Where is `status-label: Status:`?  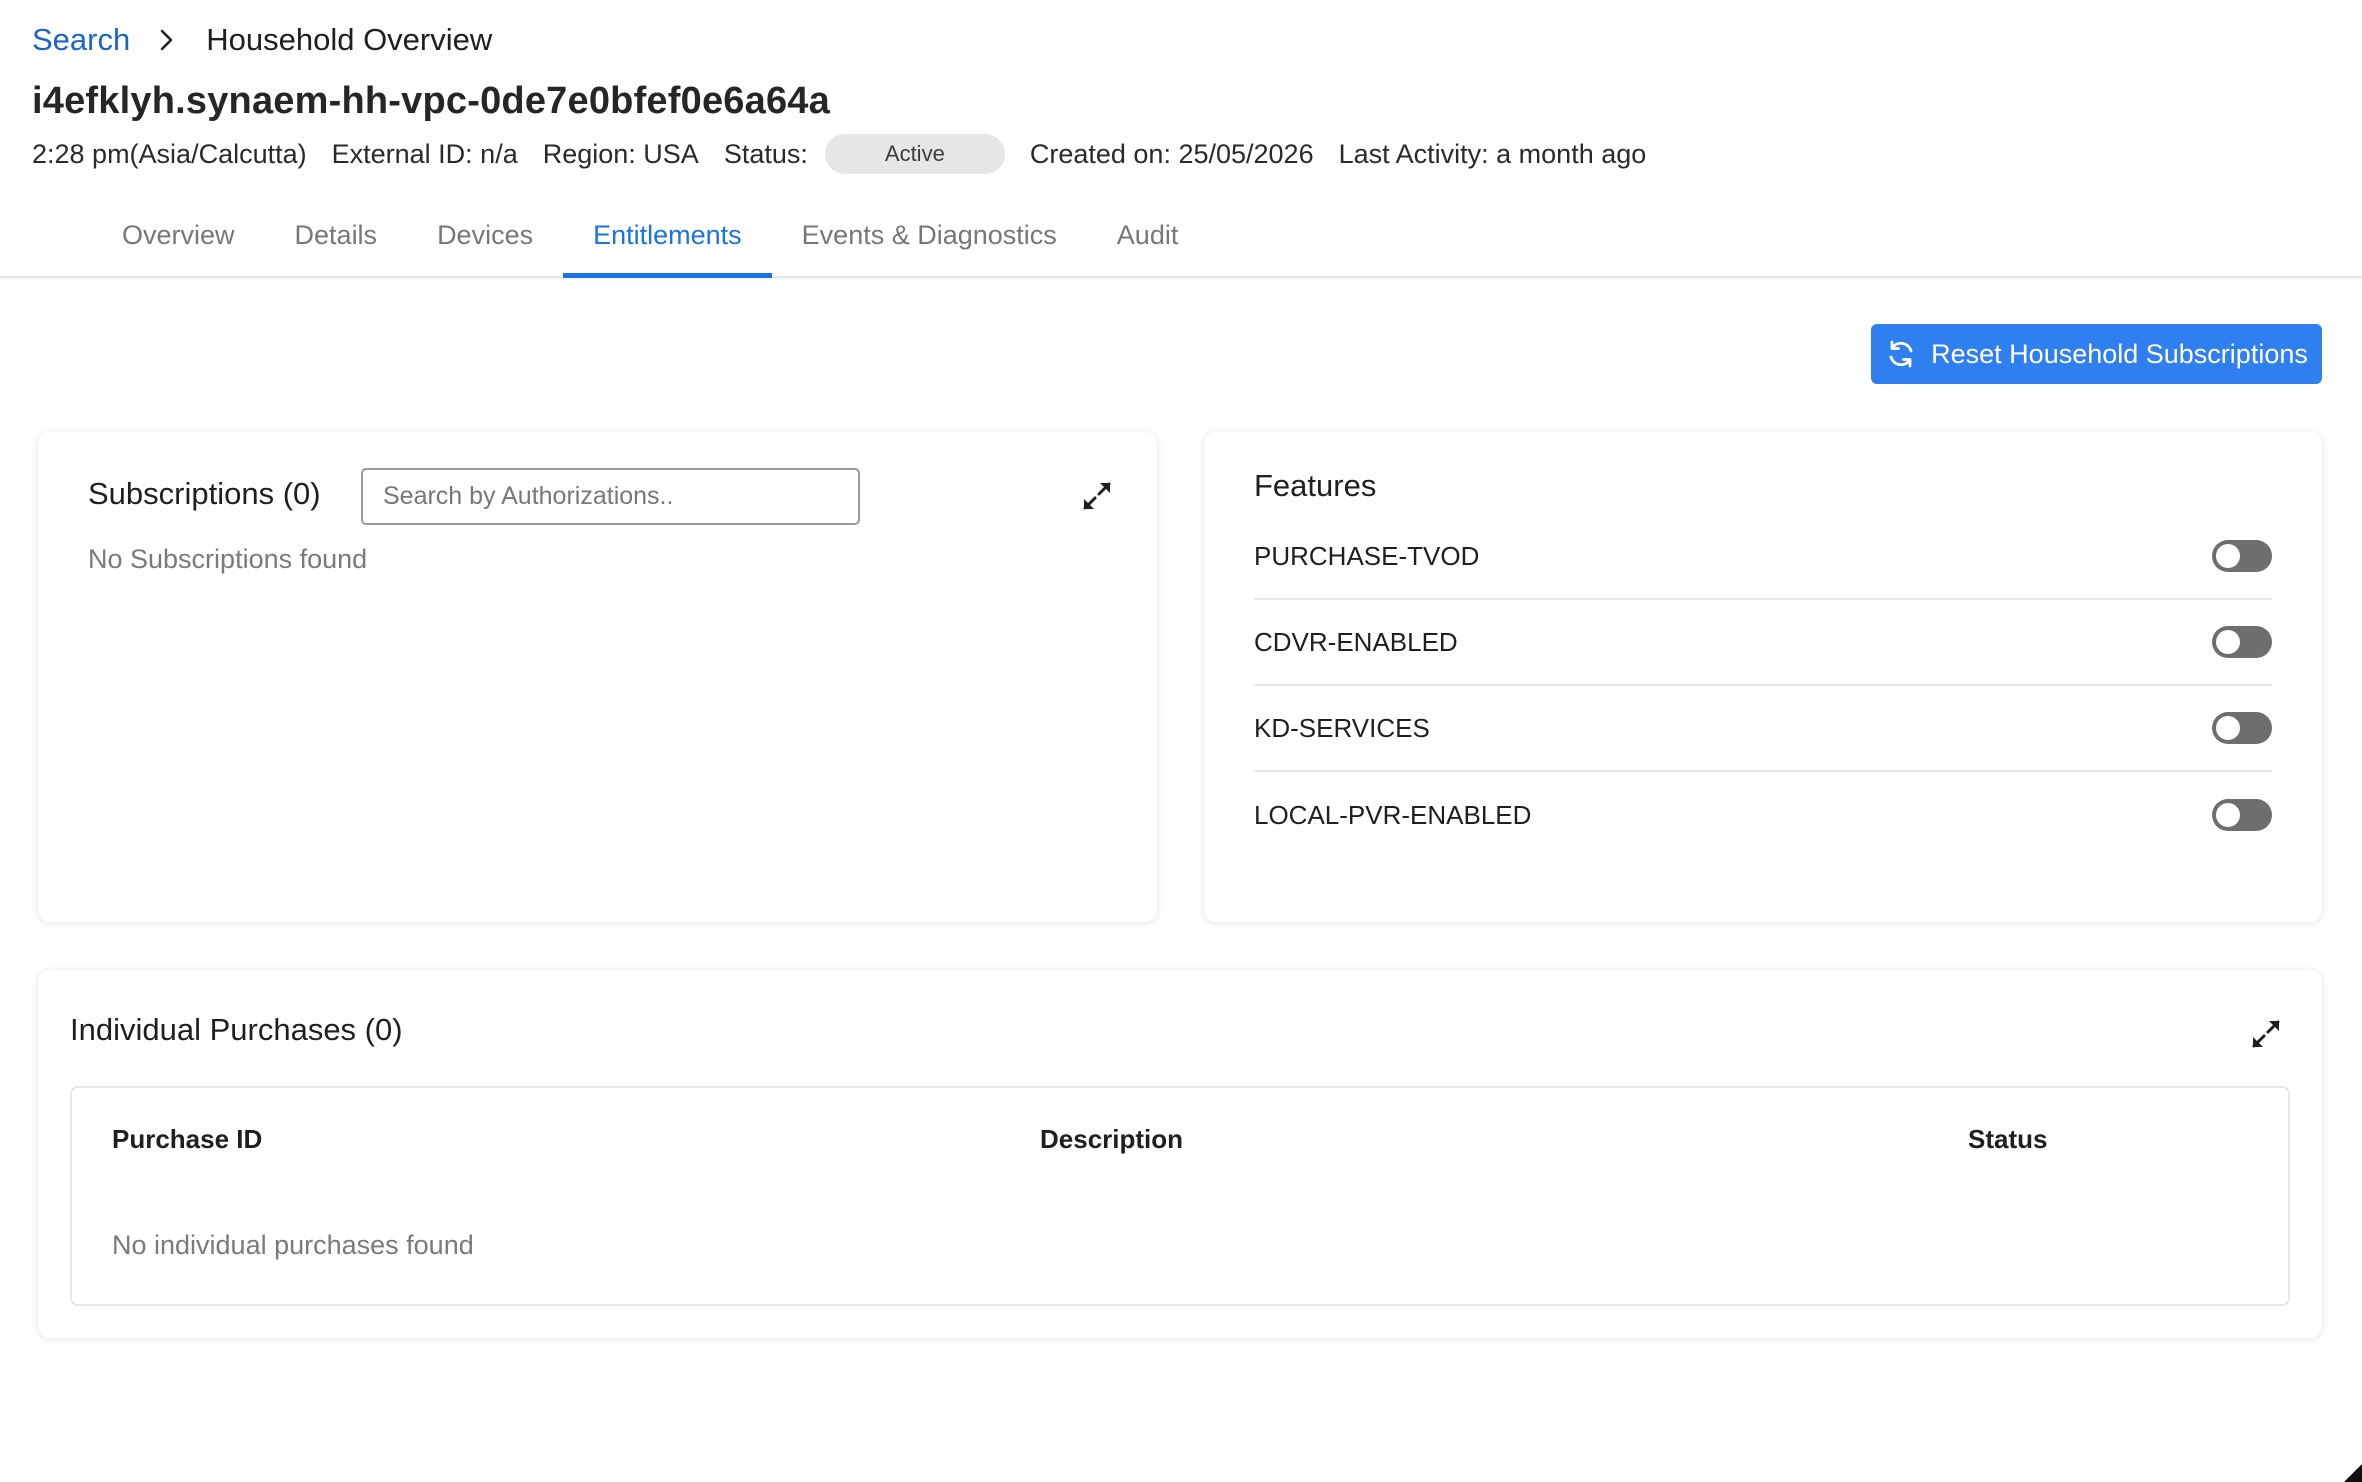 status-label: Status: is located at coordinates (765, 153).